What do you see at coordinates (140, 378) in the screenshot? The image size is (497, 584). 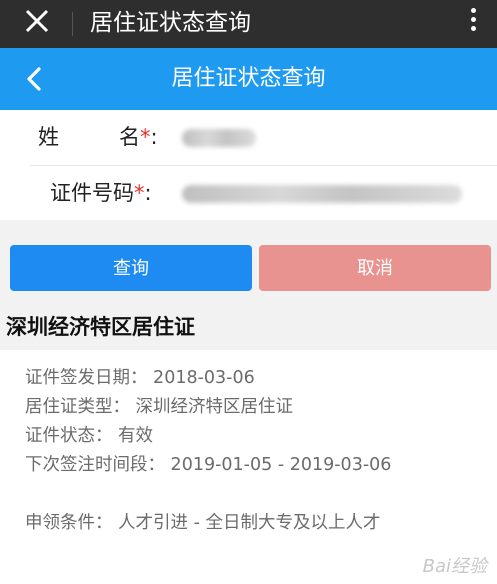 I see `issue-date: 证件签发日期： 2018-03-06` at bounding box center [140, 378].